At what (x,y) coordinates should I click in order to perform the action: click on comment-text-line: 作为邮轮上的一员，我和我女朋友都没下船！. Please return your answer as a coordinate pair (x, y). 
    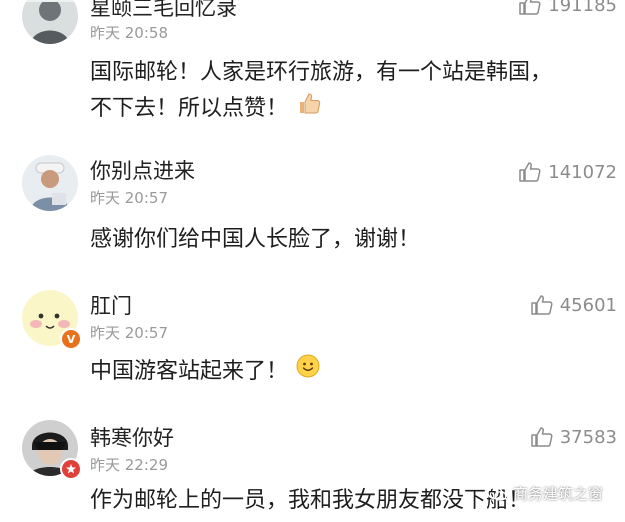
    Looking at the image, I should click on (310, 500).